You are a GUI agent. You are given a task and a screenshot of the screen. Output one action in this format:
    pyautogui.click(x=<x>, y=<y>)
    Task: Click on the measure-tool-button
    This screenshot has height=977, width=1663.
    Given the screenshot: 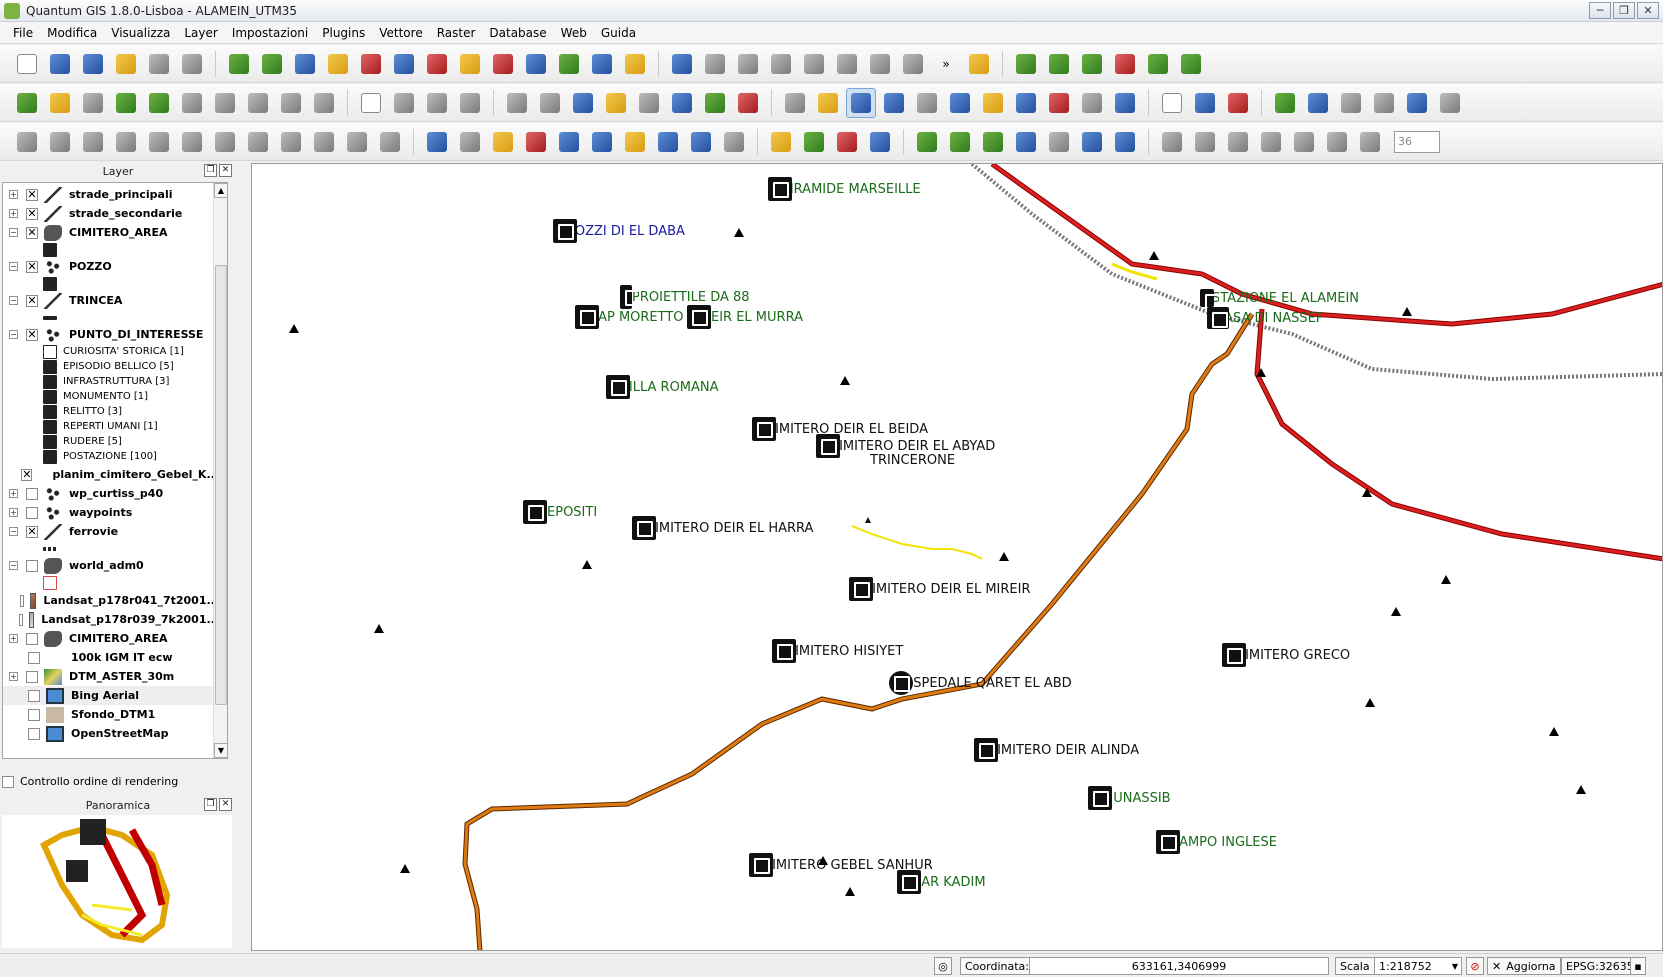 What is the action you would take?
    pyautogui.click(x=1285, y=103)
    